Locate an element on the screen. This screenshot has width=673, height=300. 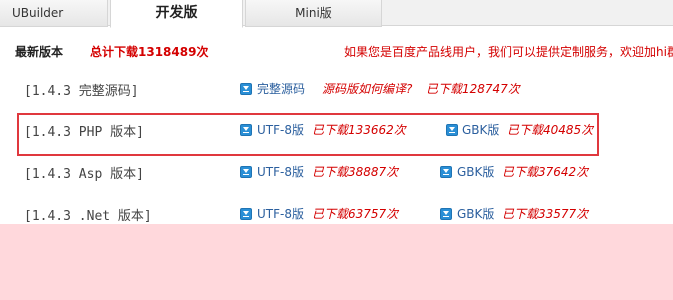
tab-ubuilder: UBuilder is located at coordinates (54, 13).